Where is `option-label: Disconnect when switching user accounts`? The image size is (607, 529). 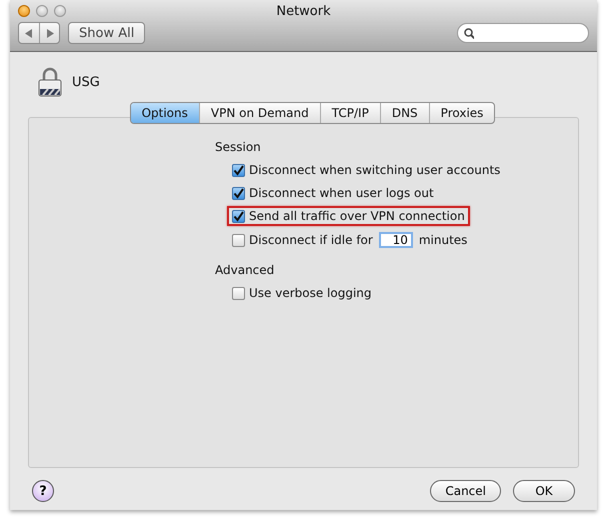 option-label: Disconnect when switching user accounts is located at coordinates (374, 170).